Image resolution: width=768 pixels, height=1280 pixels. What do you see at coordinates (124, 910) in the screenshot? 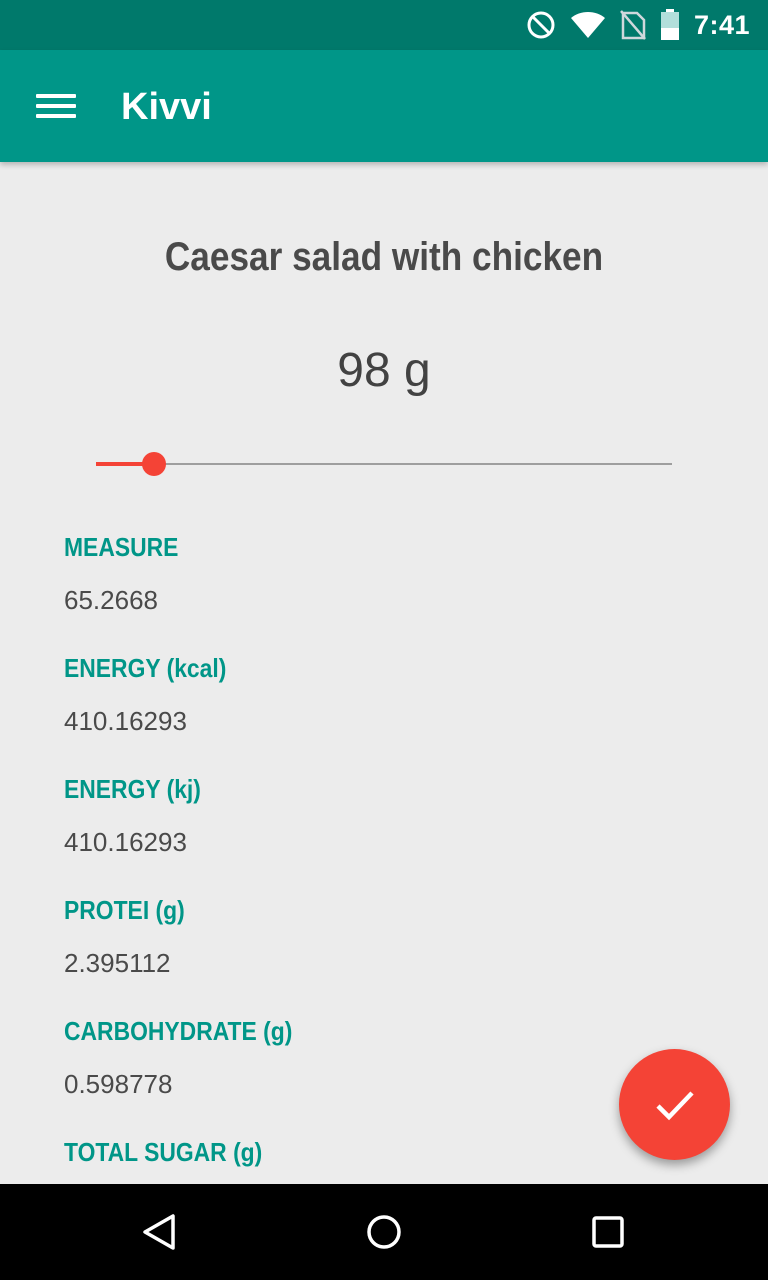
I see `nutrient-label: PROTEI (g)` at bounding box center [124, 910].